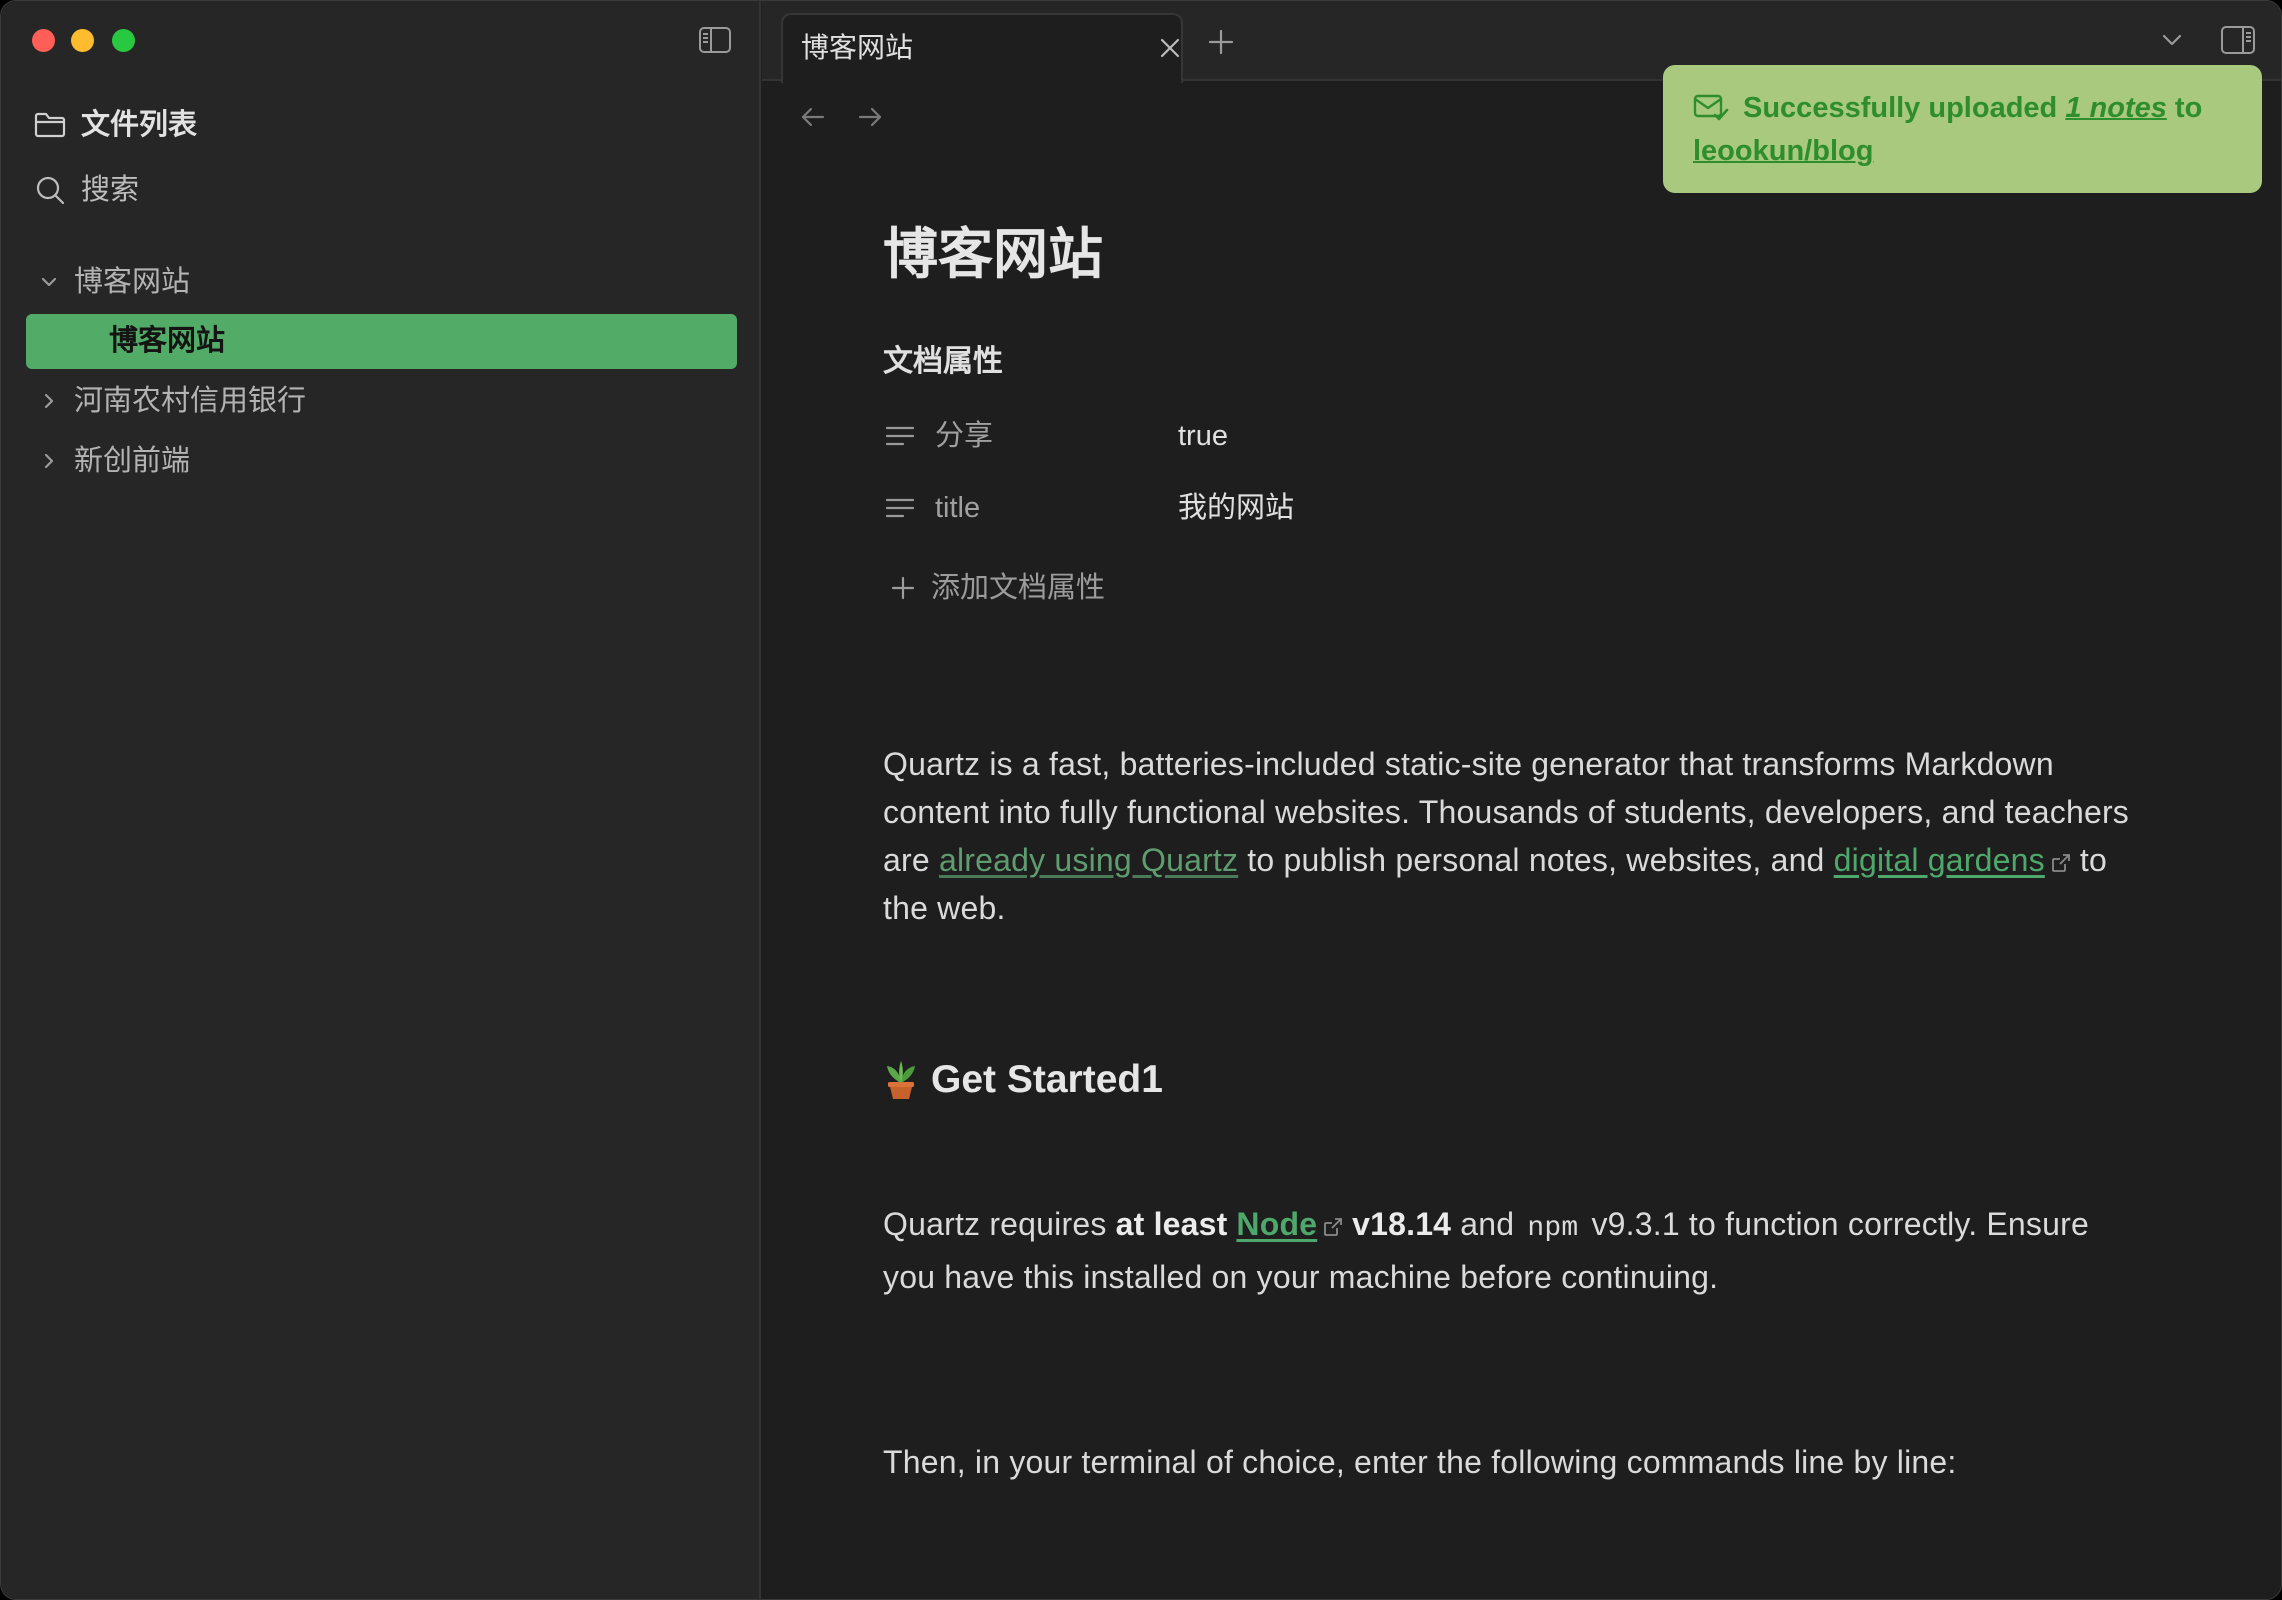 This screenshot has height=1600, width=2282. I want to click on tree-folder-blog: 博客网站, so click(381, 282).